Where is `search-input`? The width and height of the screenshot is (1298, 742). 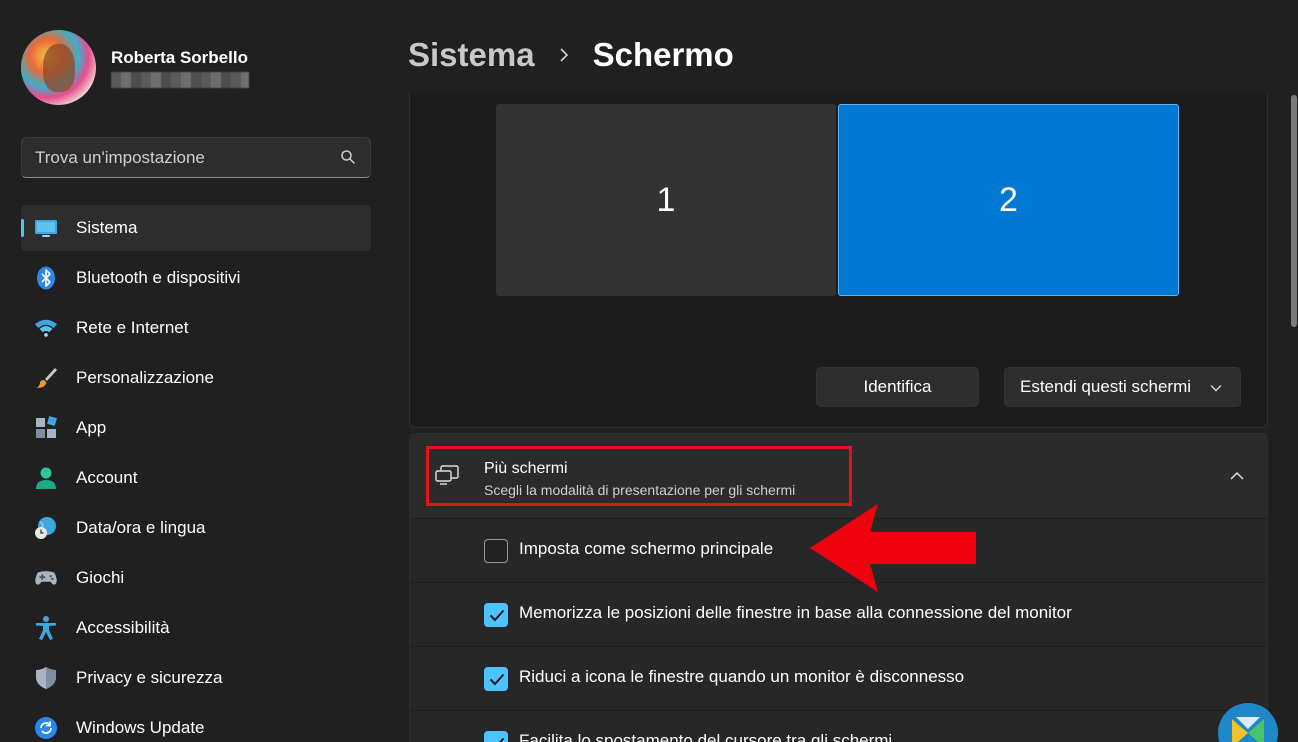
search-input is located at coordinates (177, 157).